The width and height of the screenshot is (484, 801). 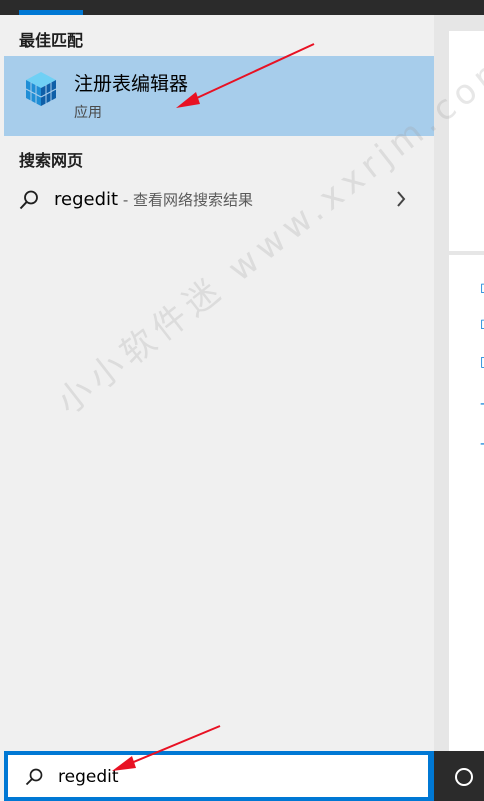 What do you see at coordinates (88, 113) in the screenshot?
I see `app-type: 应用` at bounding box center [88, 113].